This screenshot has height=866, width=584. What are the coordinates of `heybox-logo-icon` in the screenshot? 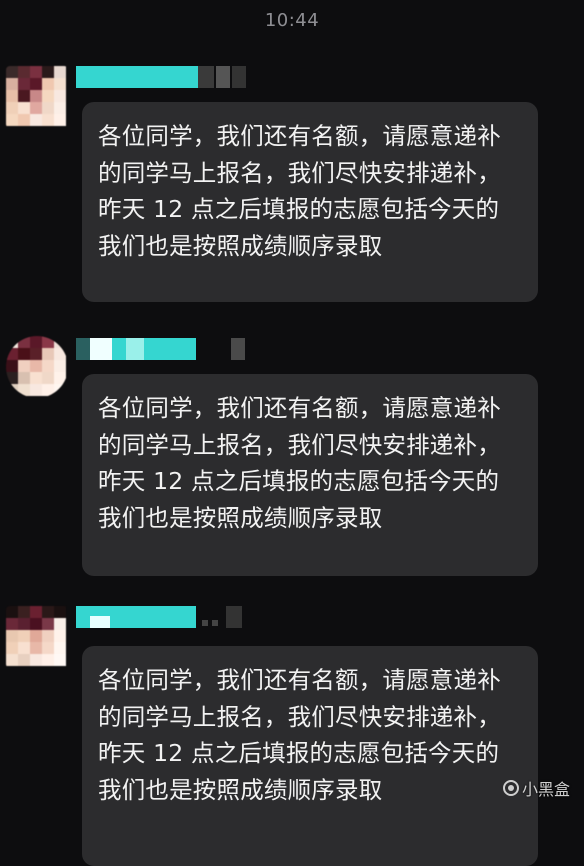 It's located at (510, 788).